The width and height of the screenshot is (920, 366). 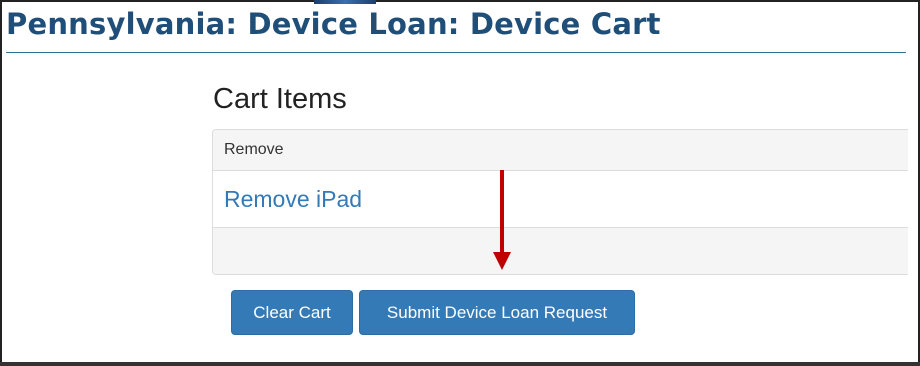 What do you see at coordinates (292, 312) in the screenshot?
I see `clear-cart-button: Clear Cart` at bounding box center [292, 312].